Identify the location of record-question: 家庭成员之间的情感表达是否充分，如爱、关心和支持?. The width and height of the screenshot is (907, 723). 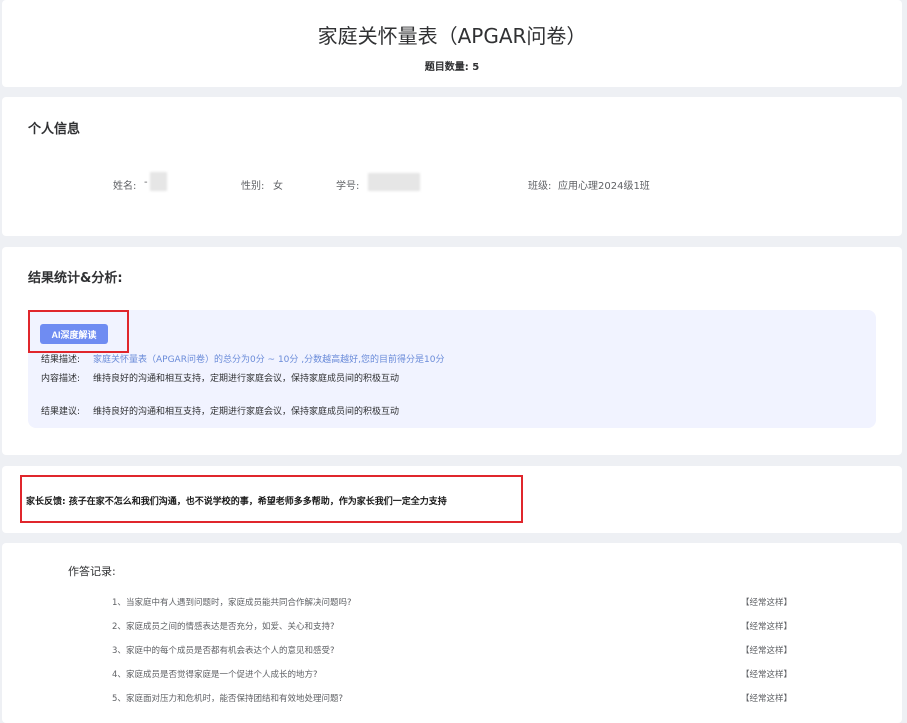
(230, 627).